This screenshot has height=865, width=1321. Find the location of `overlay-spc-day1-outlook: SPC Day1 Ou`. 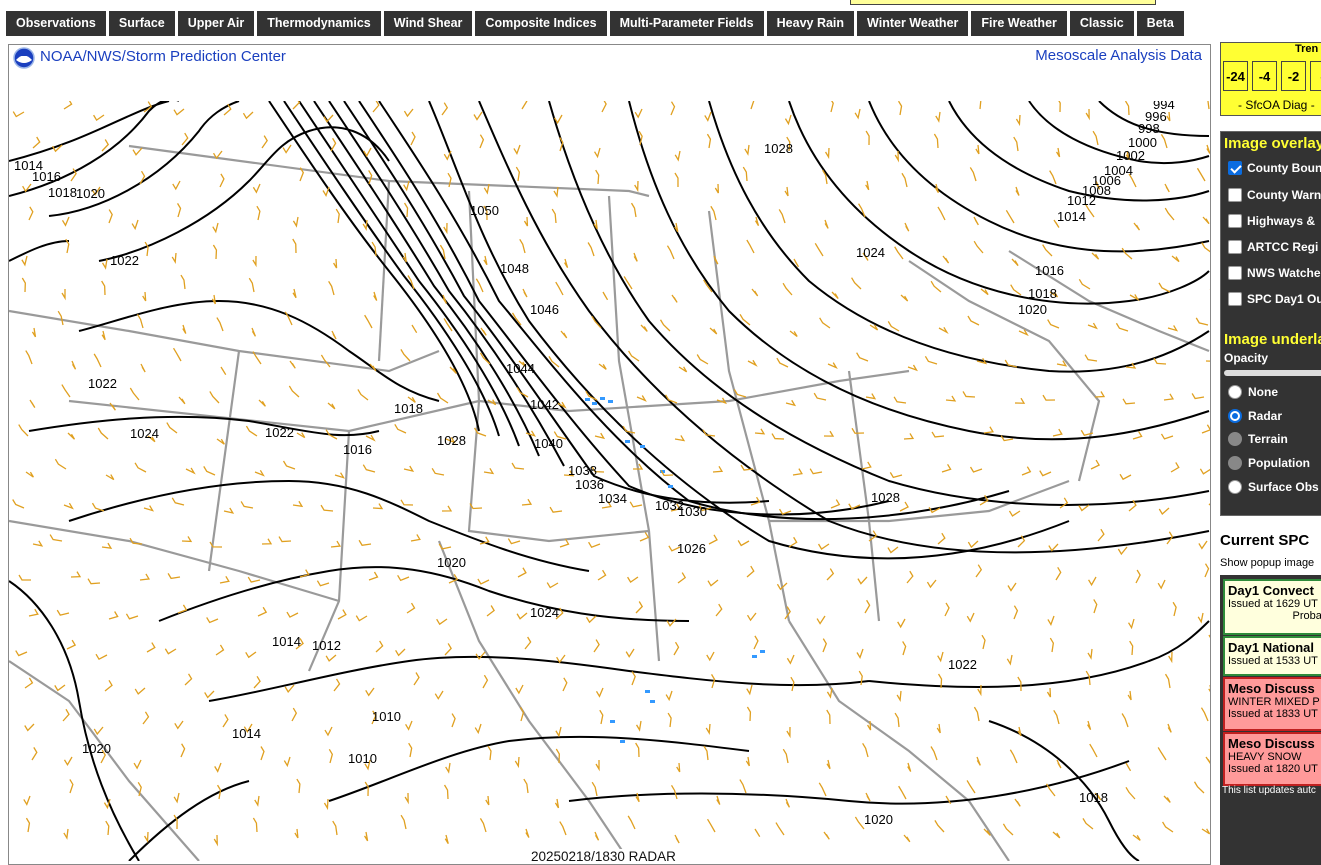

overlay-spc-day1-outlook: SPC Day1 Ou is located at coordinates (1274, 299).